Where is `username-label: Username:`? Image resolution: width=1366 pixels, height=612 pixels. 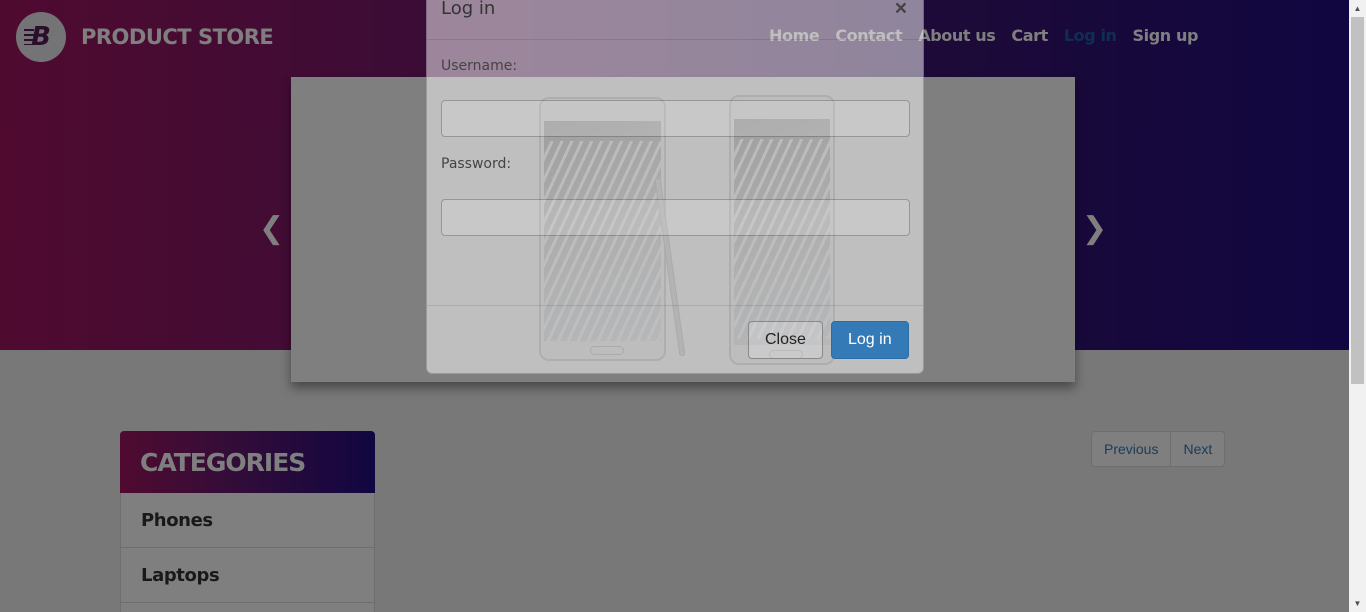 username-label: Username: is located at coordinates (479, 66).